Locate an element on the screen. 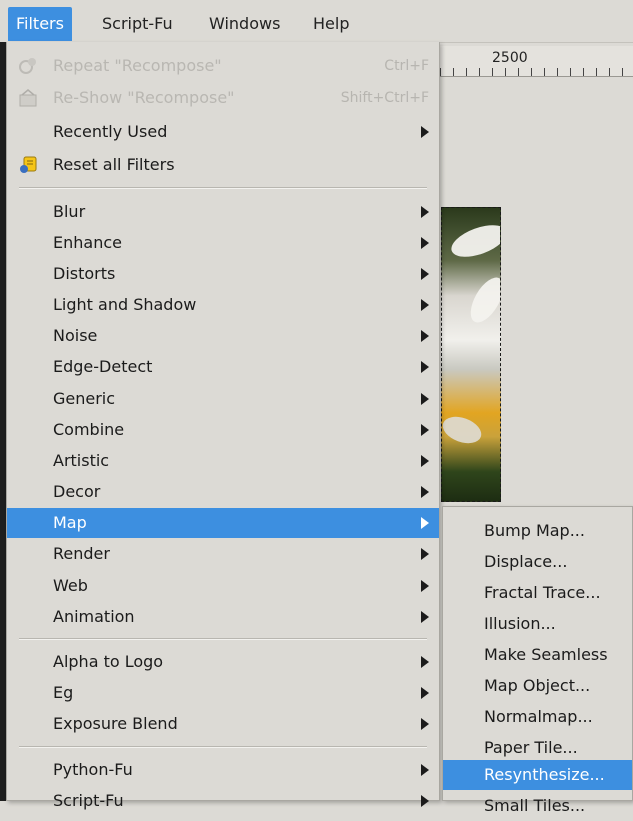 This screenshot has height=821, width=633. repeat-last-filter-item: Repeat "Recompose" Ctrl+F is located at coordinates (223, 66).